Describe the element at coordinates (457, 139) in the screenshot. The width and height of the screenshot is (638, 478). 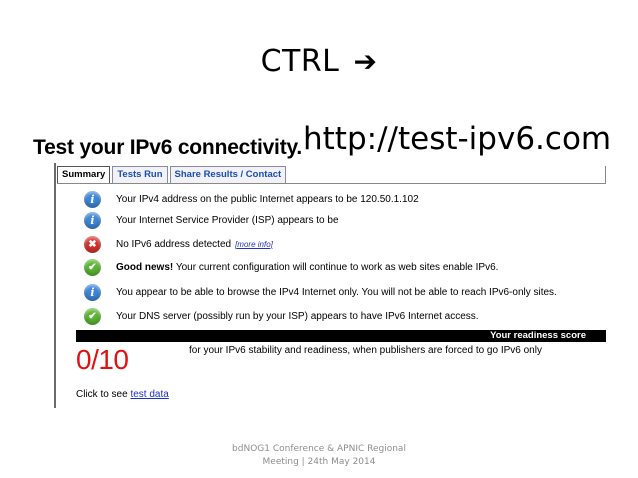
I see `url-label: http://test-ipv6.com` at that location.